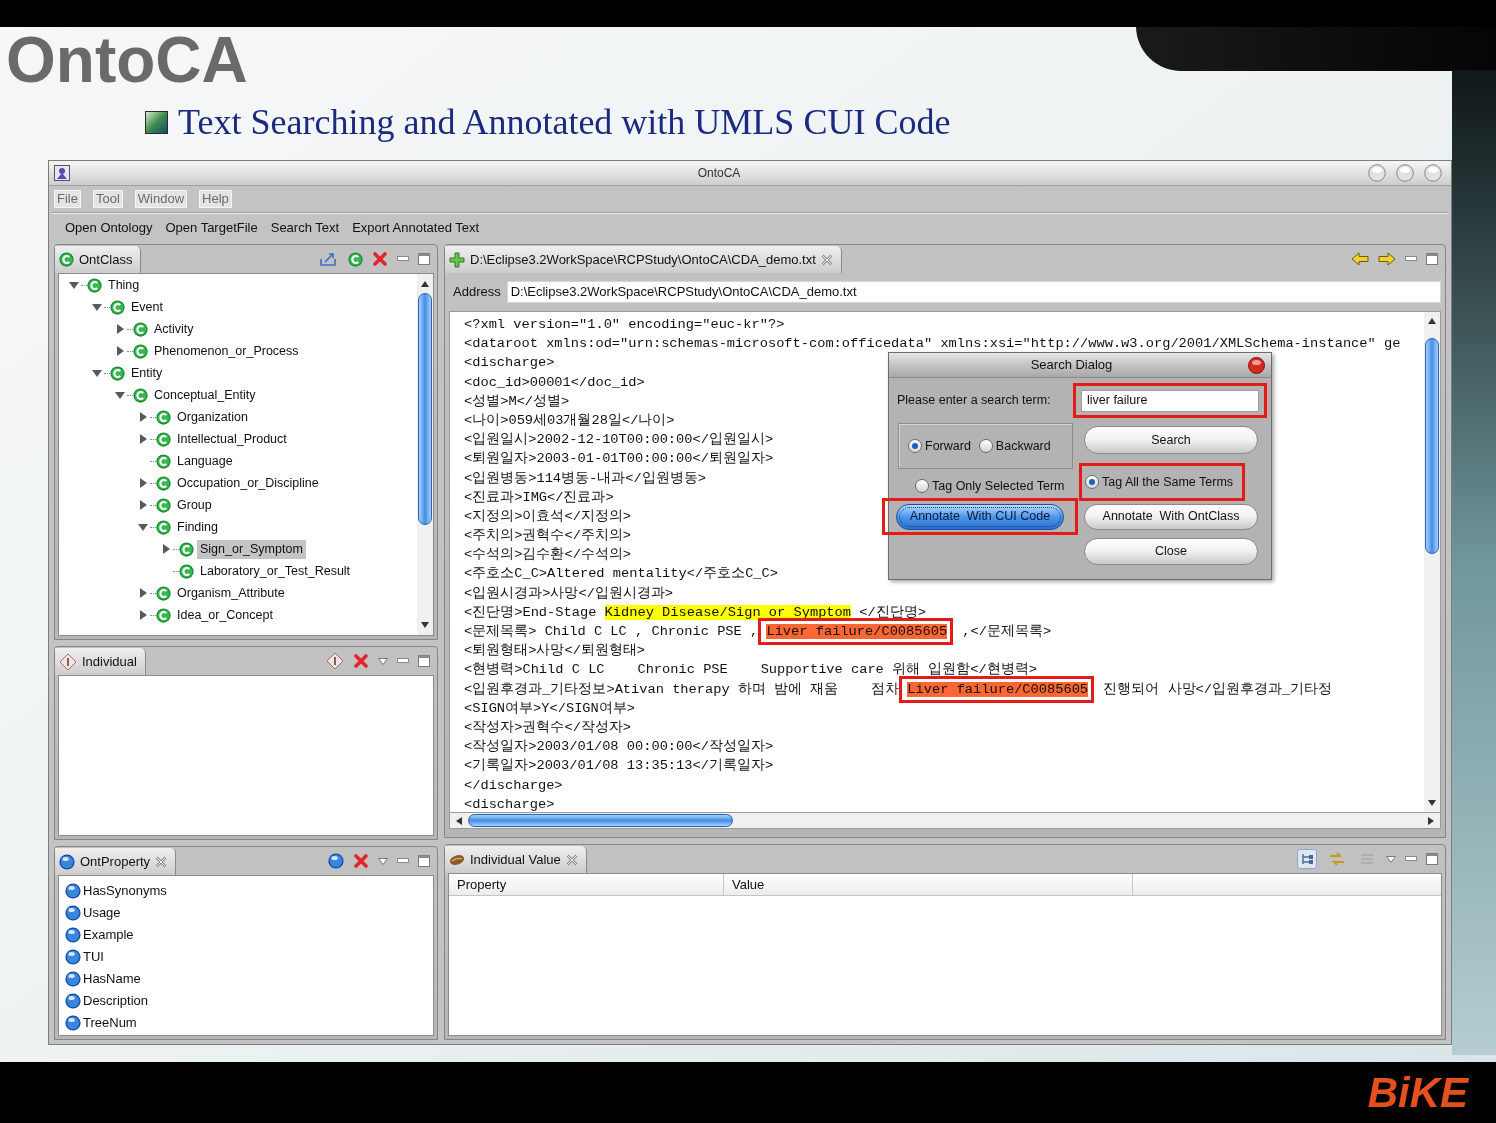 The image size is (1496, 1123). I want to click on tree-item: Event, so click(147, 307).